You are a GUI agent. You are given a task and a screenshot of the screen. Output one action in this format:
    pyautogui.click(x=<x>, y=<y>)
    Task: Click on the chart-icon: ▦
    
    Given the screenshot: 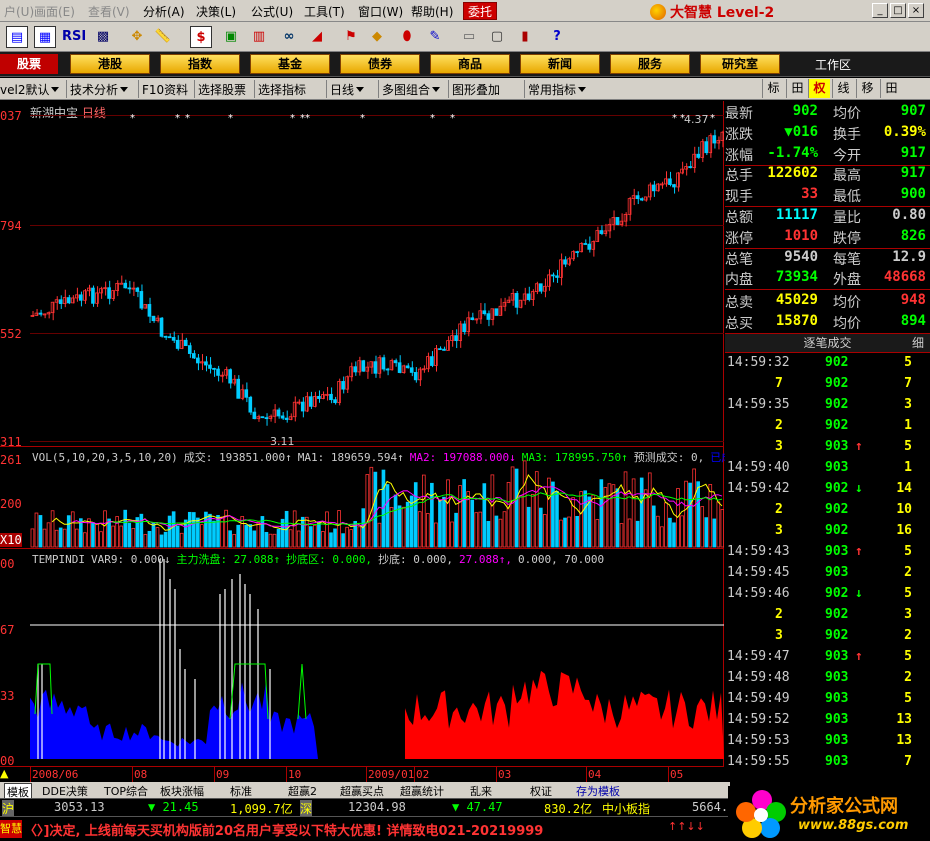 What is the action you would take?
    pyautogui.click(x=45, y=37)
    